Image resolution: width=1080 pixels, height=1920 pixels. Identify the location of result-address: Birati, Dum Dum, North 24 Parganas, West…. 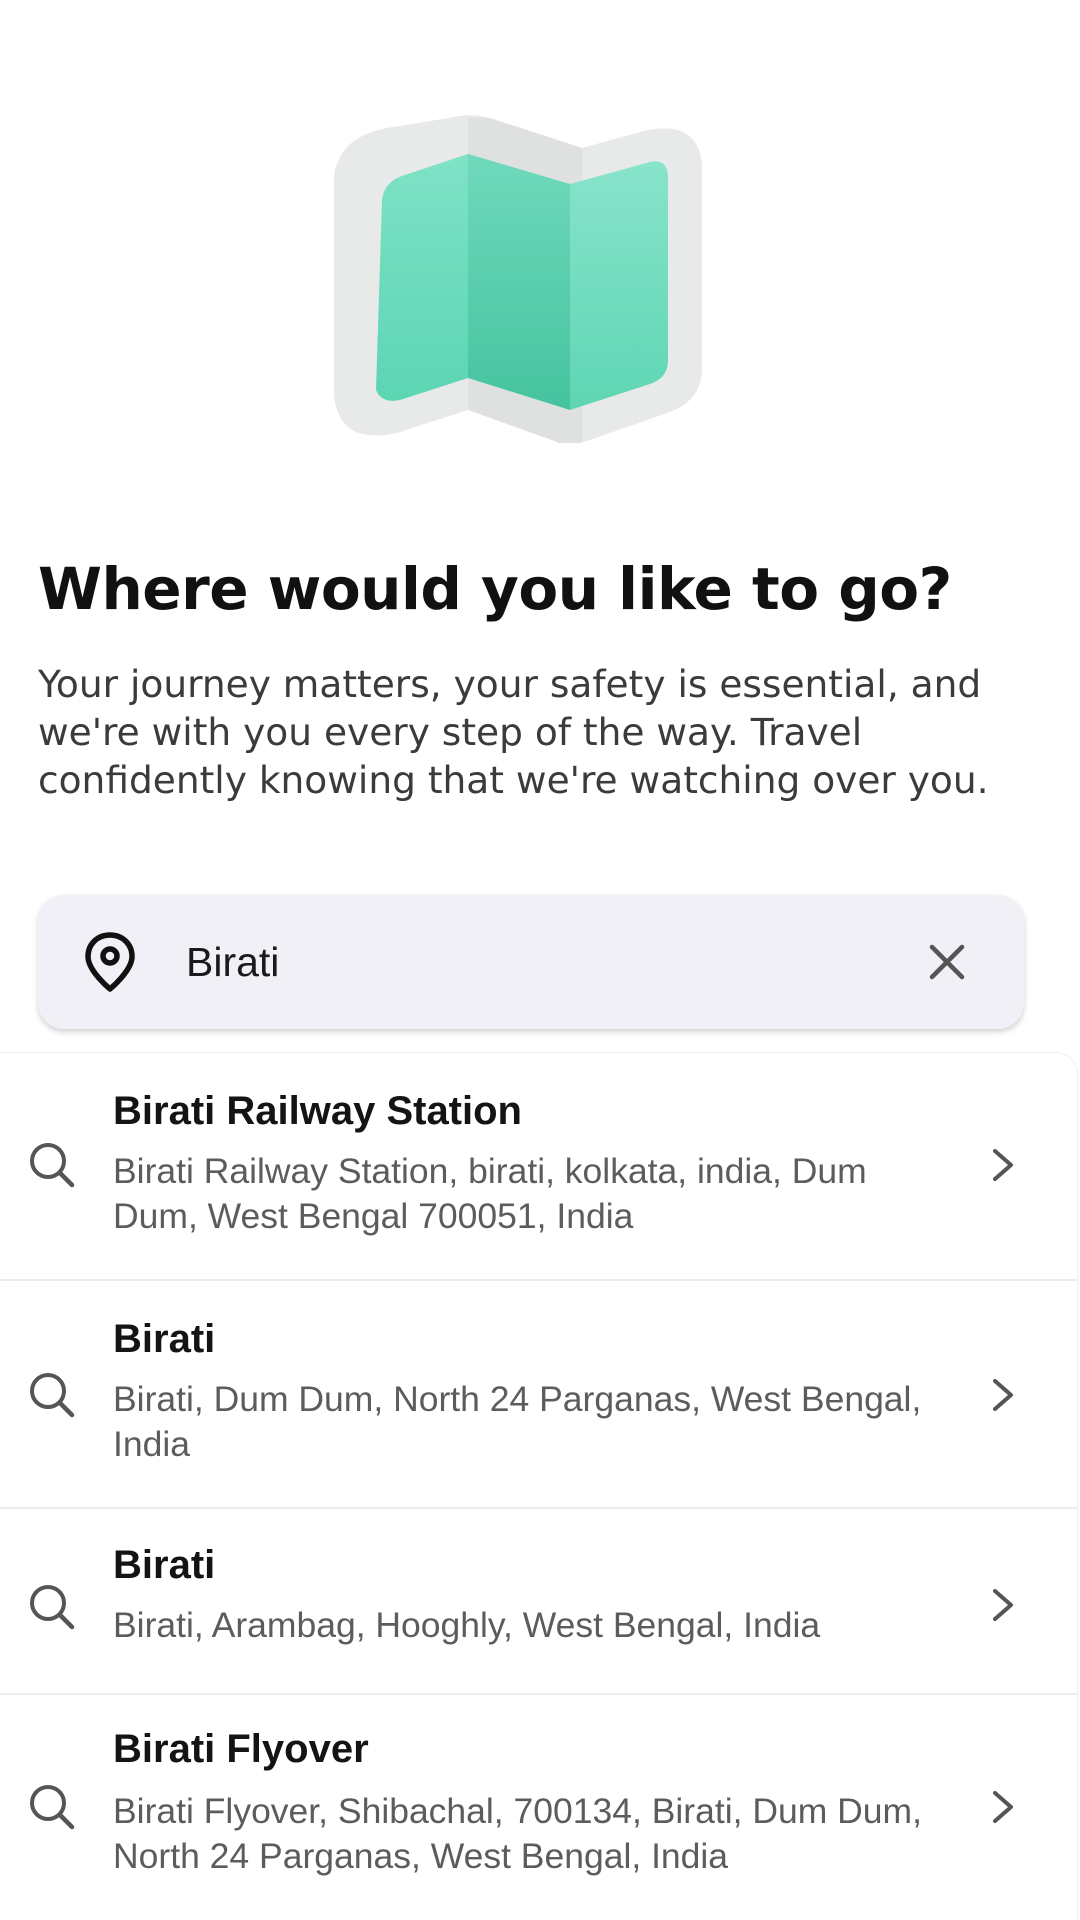
(517, 1421).